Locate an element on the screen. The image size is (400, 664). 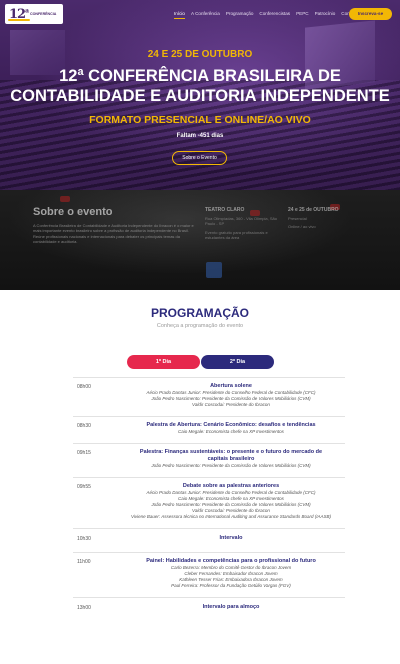
dates-format-2: Online / ao vivo is located at coordinates (302, 227).